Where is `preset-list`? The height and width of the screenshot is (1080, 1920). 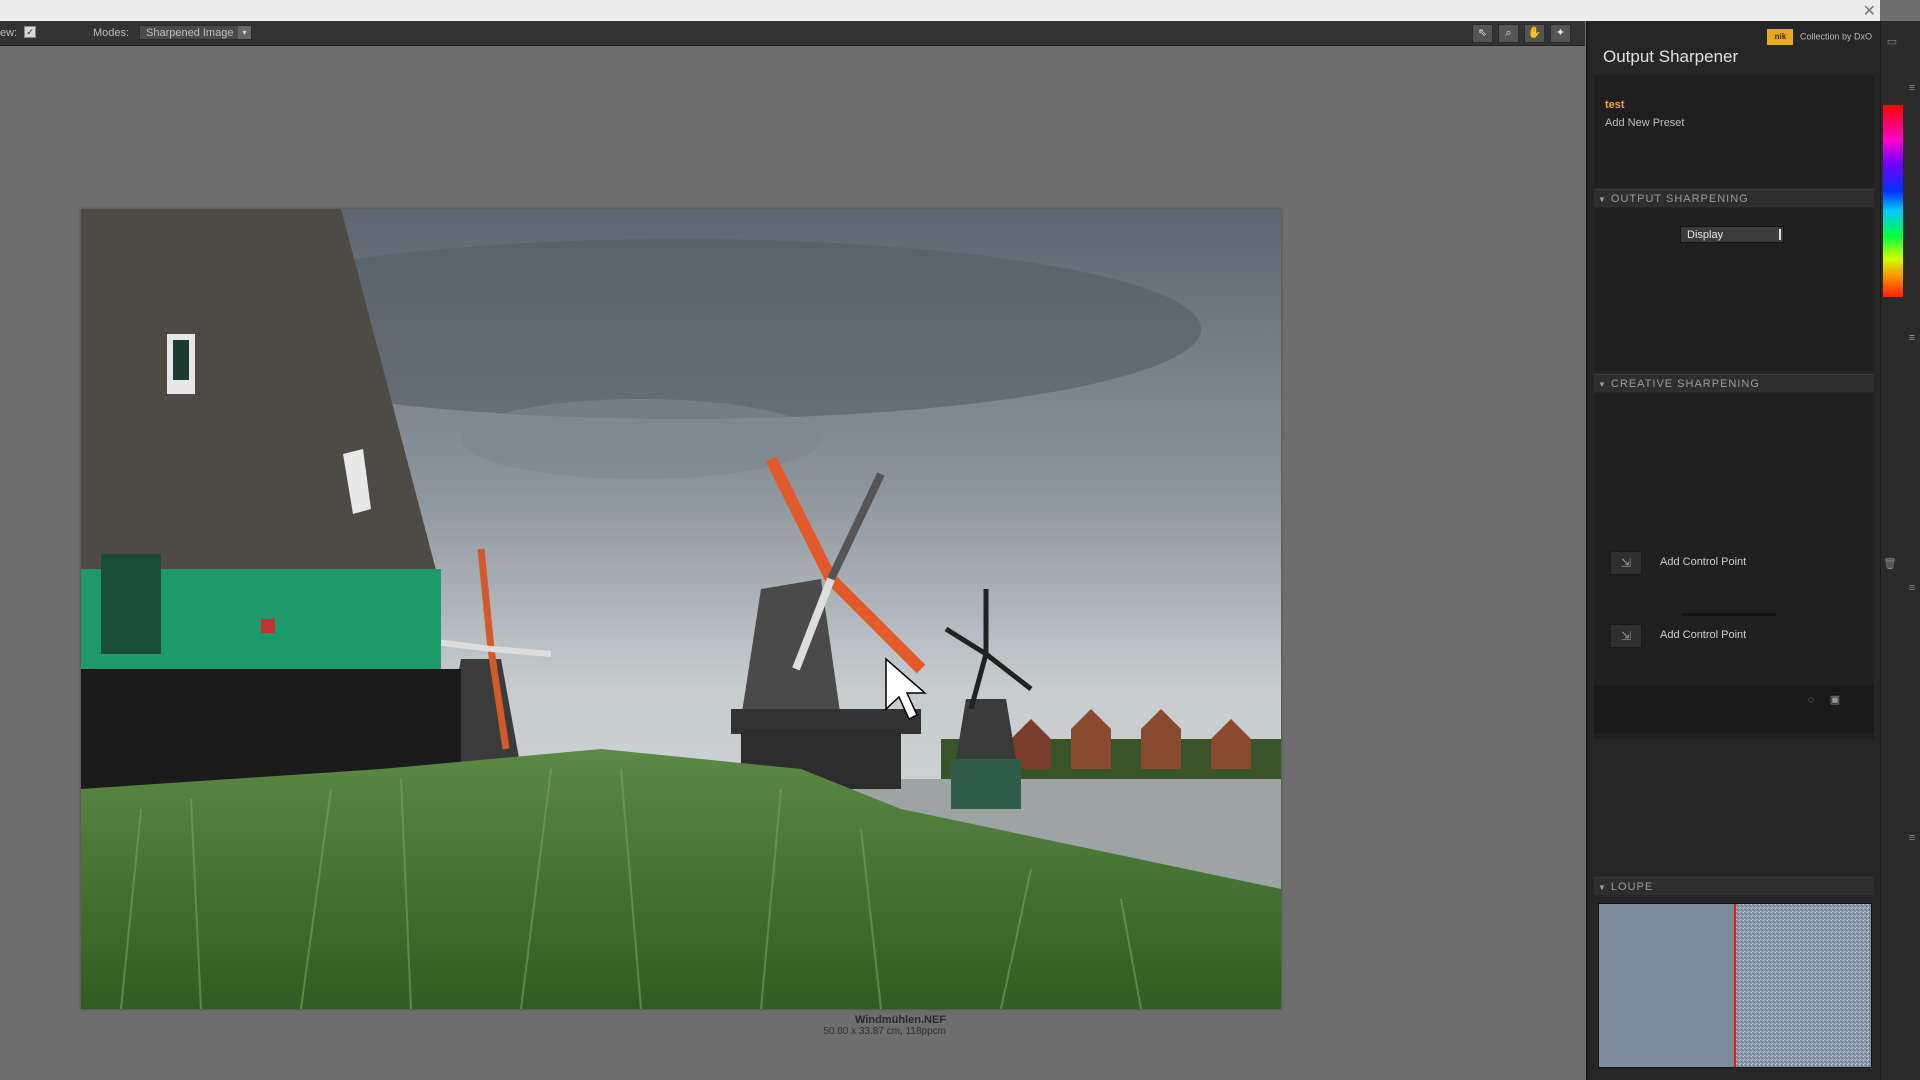 preset-list is located at coordinates (1734, 131).